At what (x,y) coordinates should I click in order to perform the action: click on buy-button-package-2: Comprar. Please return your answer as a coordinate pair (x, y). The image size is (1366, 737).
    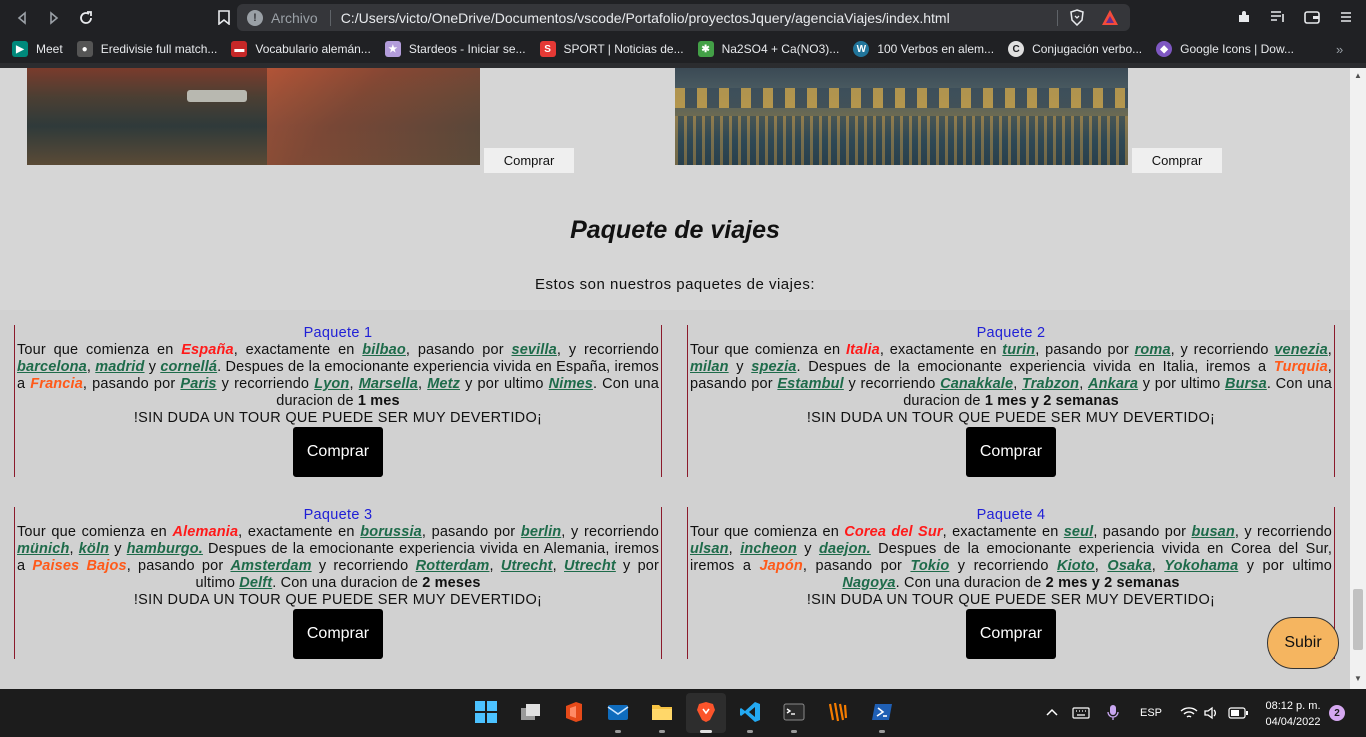
    Looking at the image, I should click on (1011, 452).